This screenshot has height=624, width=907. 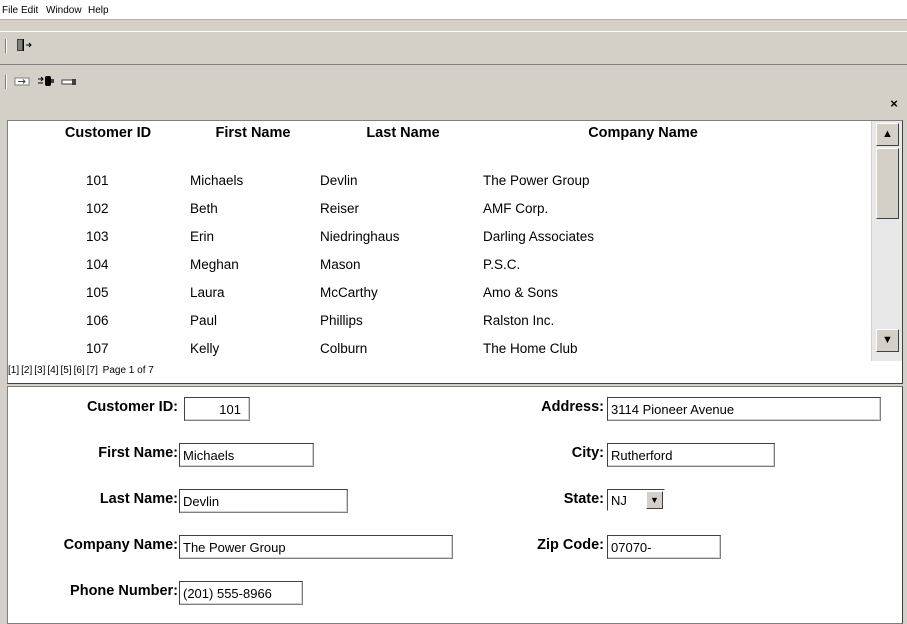 What do you see at coordinates (349, 292) in the screenshot?
I see `cell-last-name: McCarthy` at bounding box center [349, 292].